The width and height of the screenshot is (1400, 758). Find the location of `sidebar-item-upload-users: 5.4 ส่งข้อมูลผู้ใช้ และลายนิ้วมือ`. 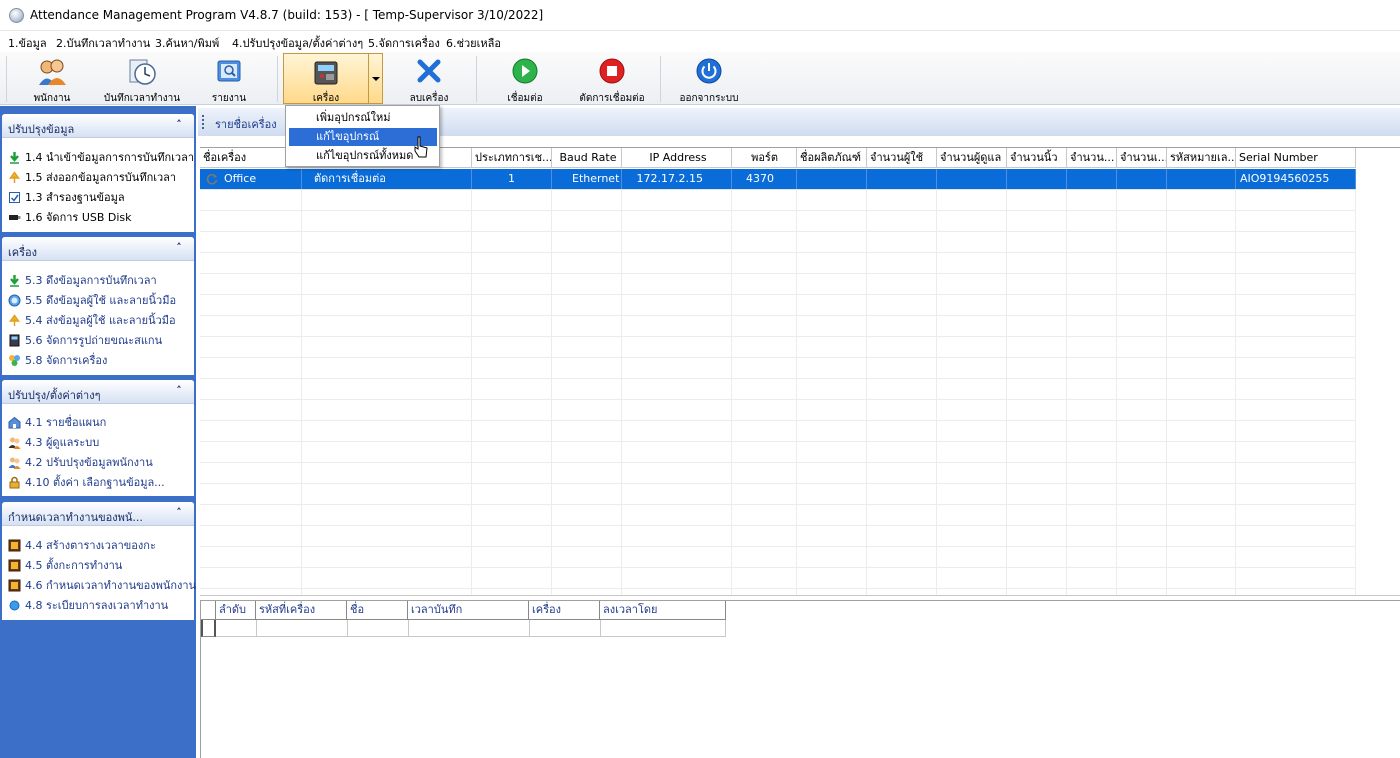

sidebar-item-upload-users: 5.4 ส่งข้อมูลผู้ใช้ และลายนิ้วมือ is located at coordinates (92, 320).